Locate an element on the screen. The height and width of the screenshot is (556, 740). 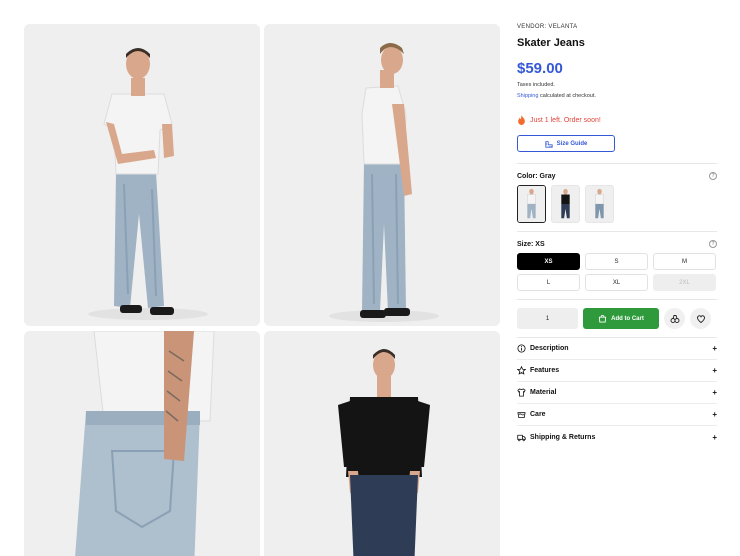
shipping-link: Shipping is located at coordinates (527, 96).